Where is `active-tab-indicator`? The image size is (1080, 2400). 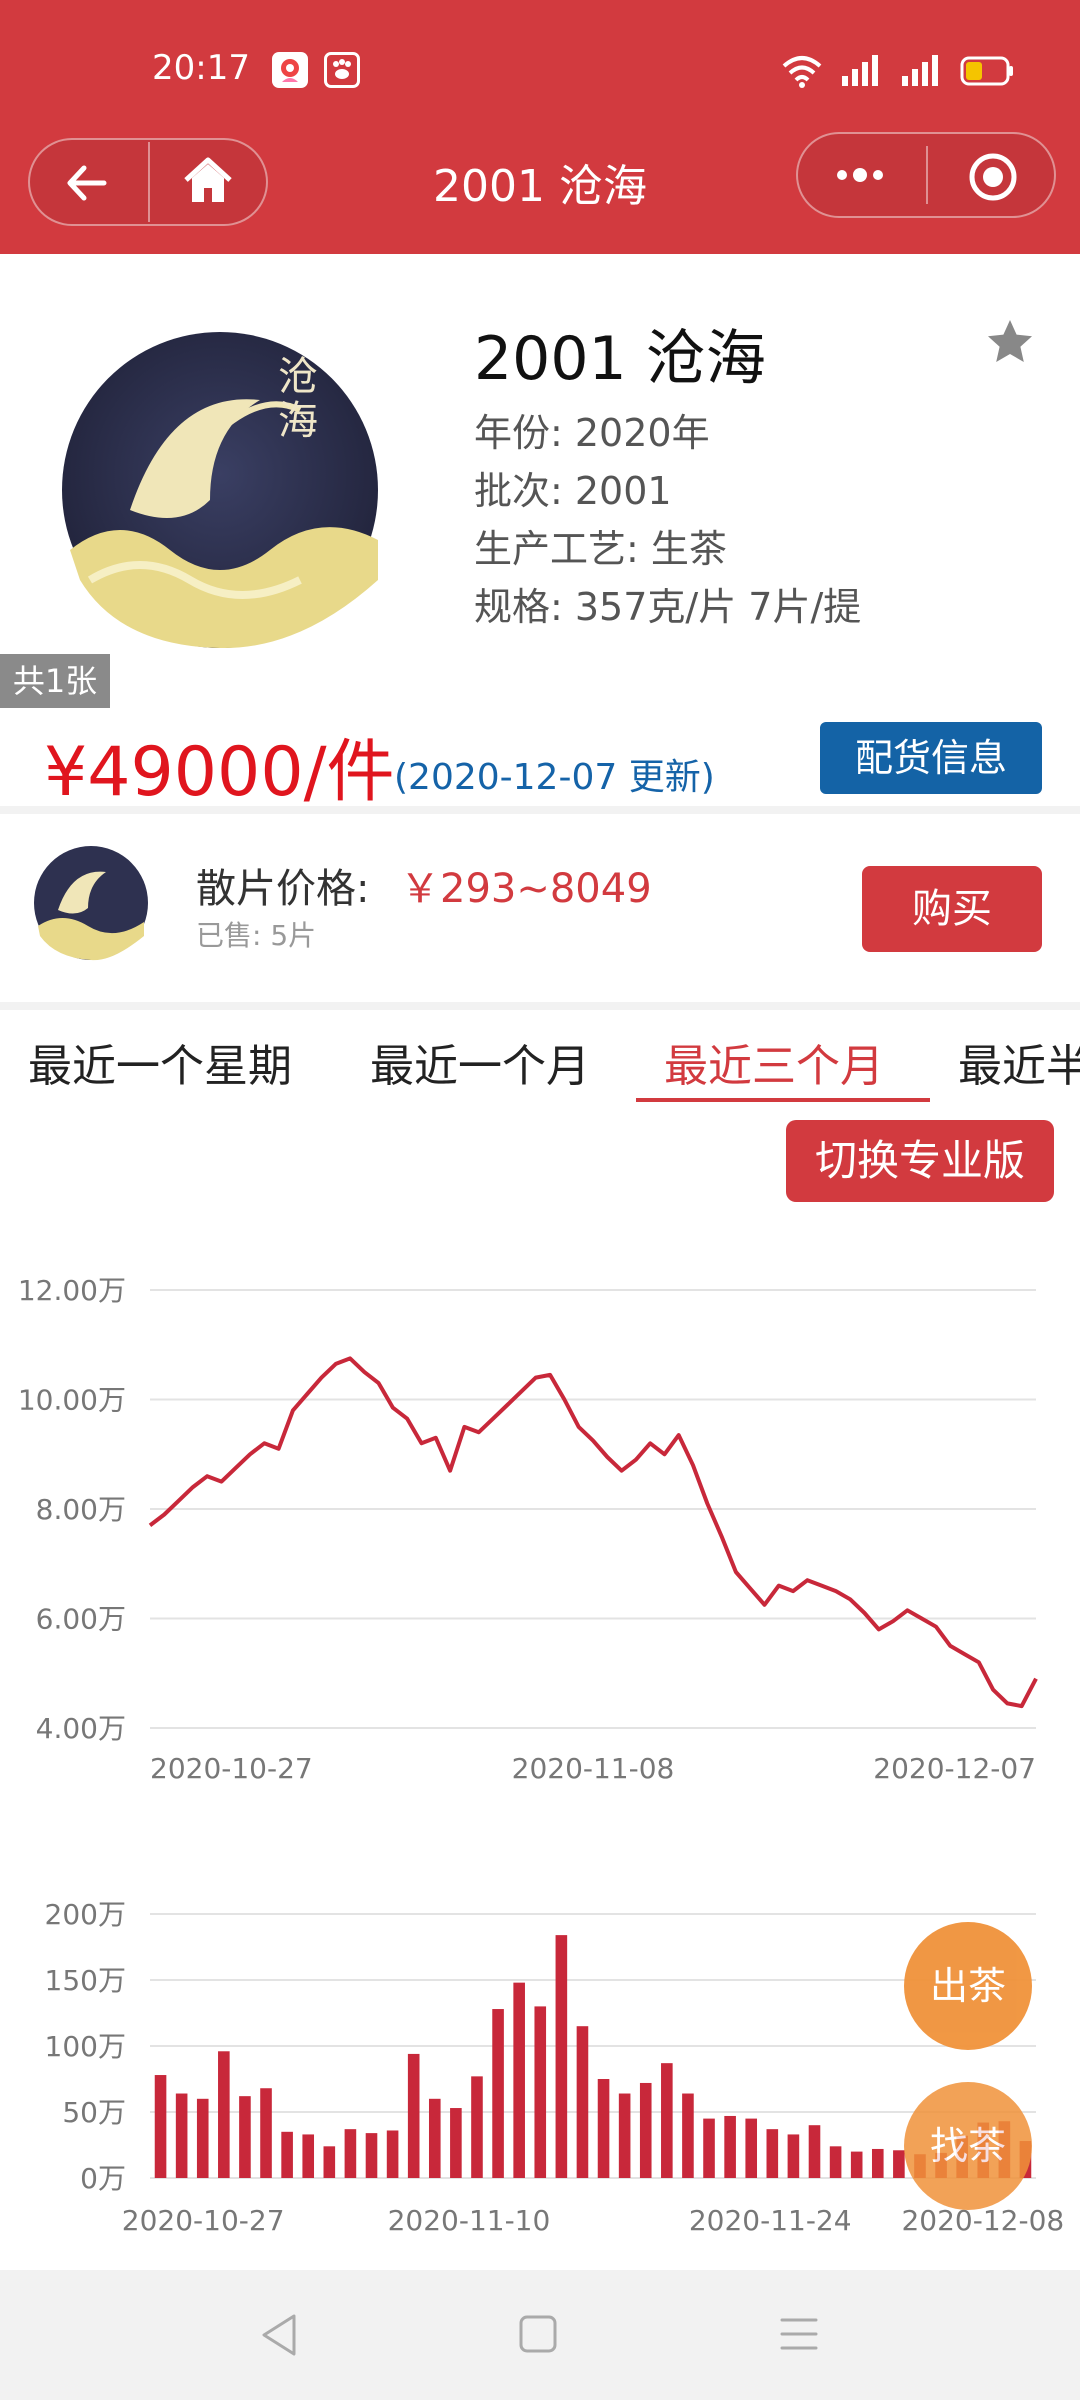
active-tab-indicator is located at coordinates (783, 1100).